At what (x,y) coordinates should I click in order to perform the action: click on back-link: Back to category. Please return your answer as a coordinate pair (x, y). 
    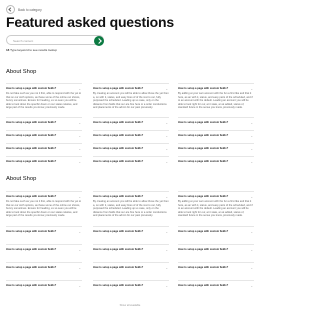
    Looking at the image, I should click on (30, 10).